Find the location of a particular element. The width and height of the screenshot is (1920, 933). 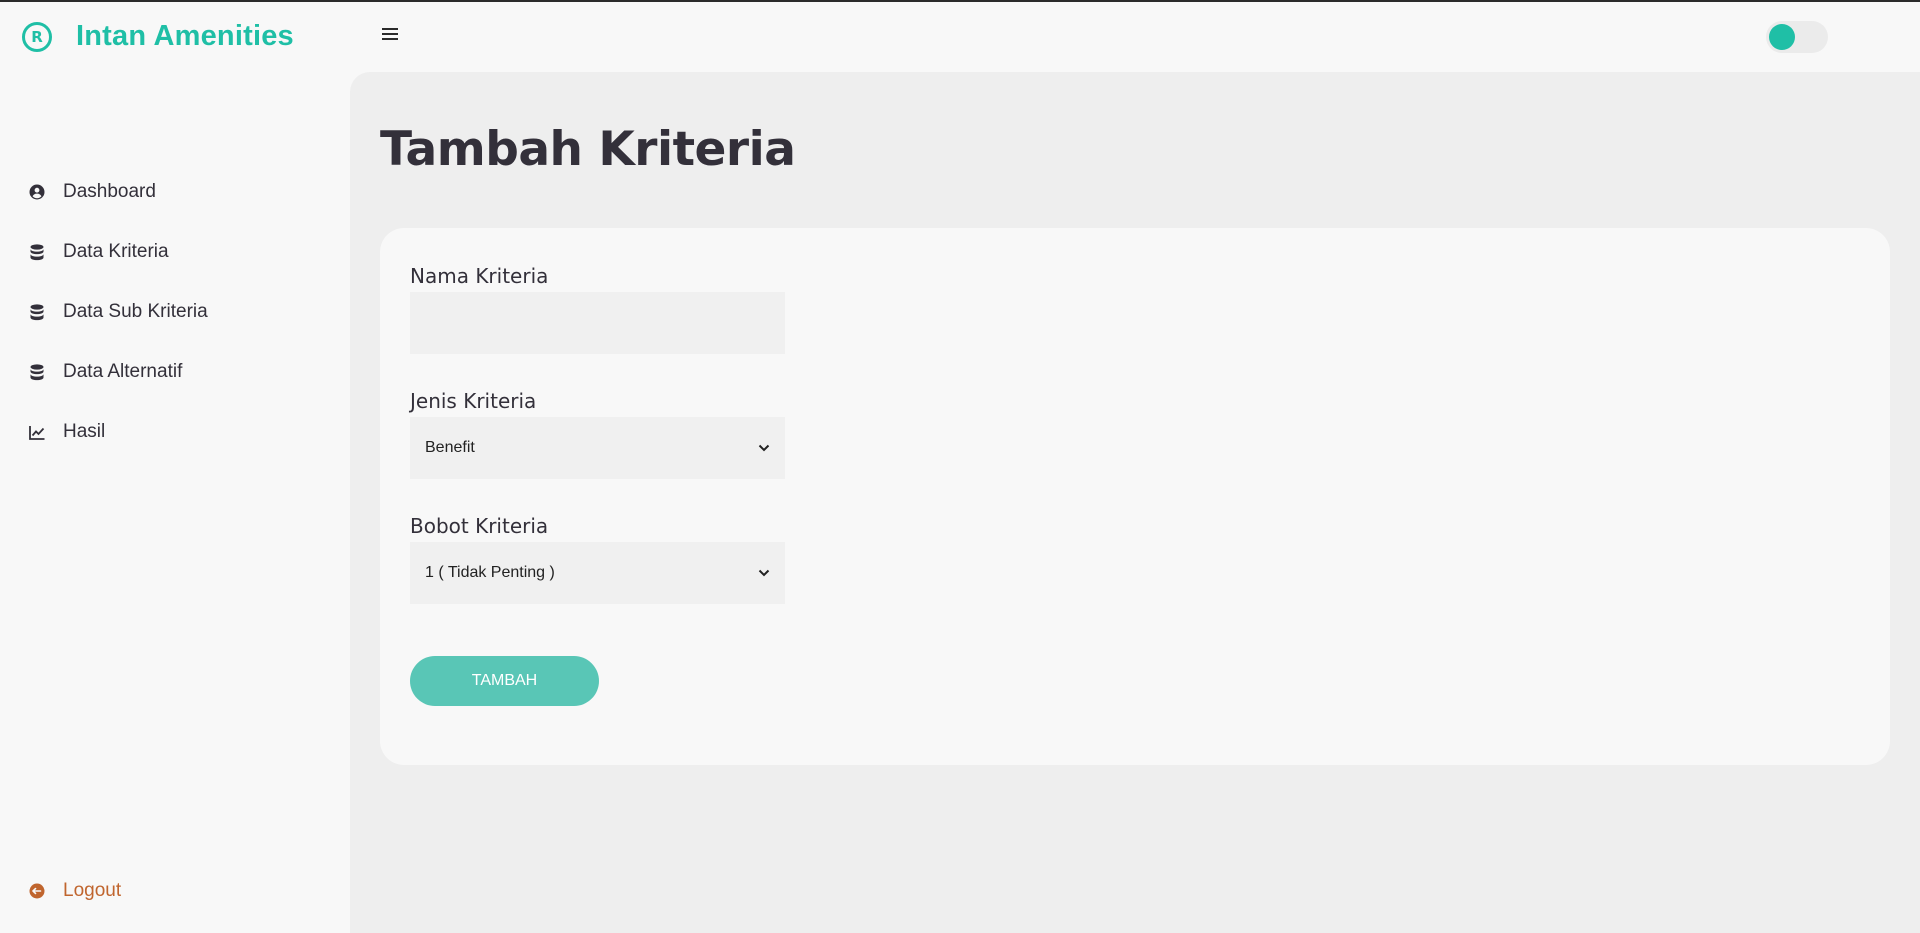

nama-kriteria-label: Nama Kriteria is located at coordinates (479, 276).